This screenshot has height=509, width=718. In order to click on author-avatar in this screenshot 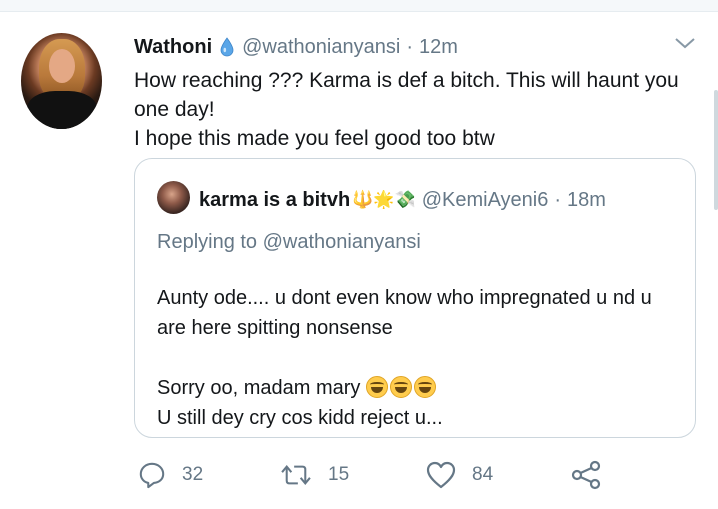, I will do `click(61, 81)`.